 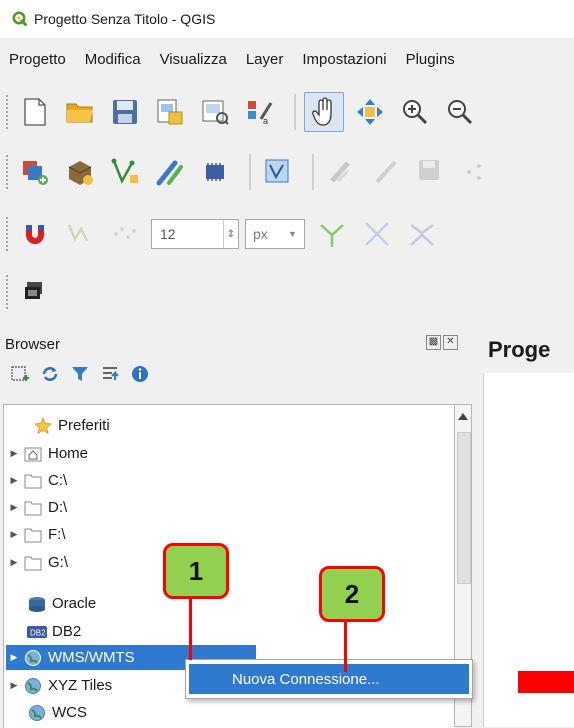 I want to click on menu-impostazioni: Impostazioni, so click(x=344, y=59).